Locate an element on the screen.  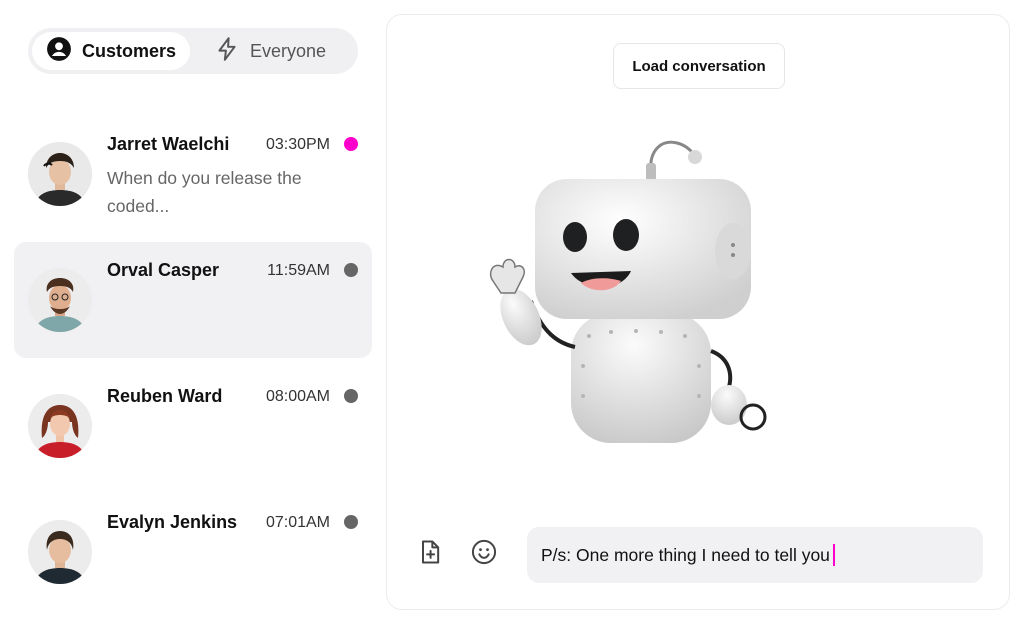
add-file-icon is located at coordinates (430, 554).